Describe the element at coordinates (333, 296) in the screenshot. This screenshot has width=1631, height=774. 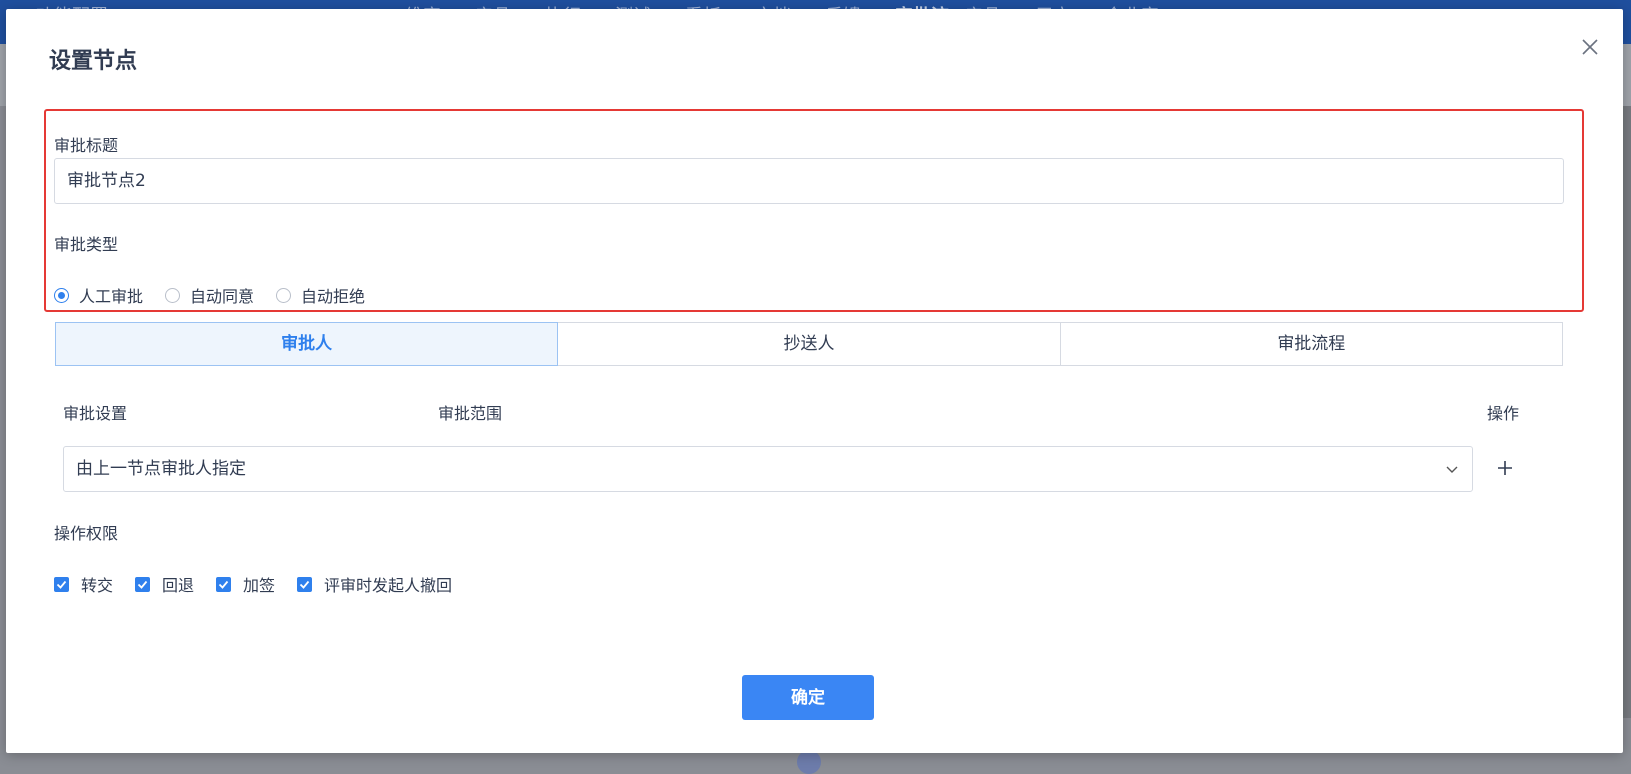
I see `radio-label: 自动拒绝` at that location.